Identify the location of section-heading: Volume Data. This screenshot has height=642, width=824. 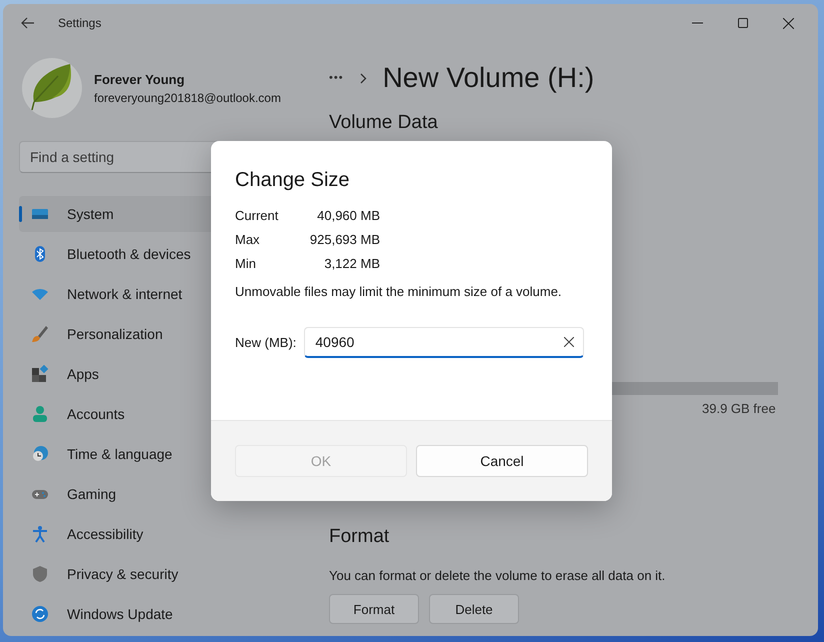
(383, 123).